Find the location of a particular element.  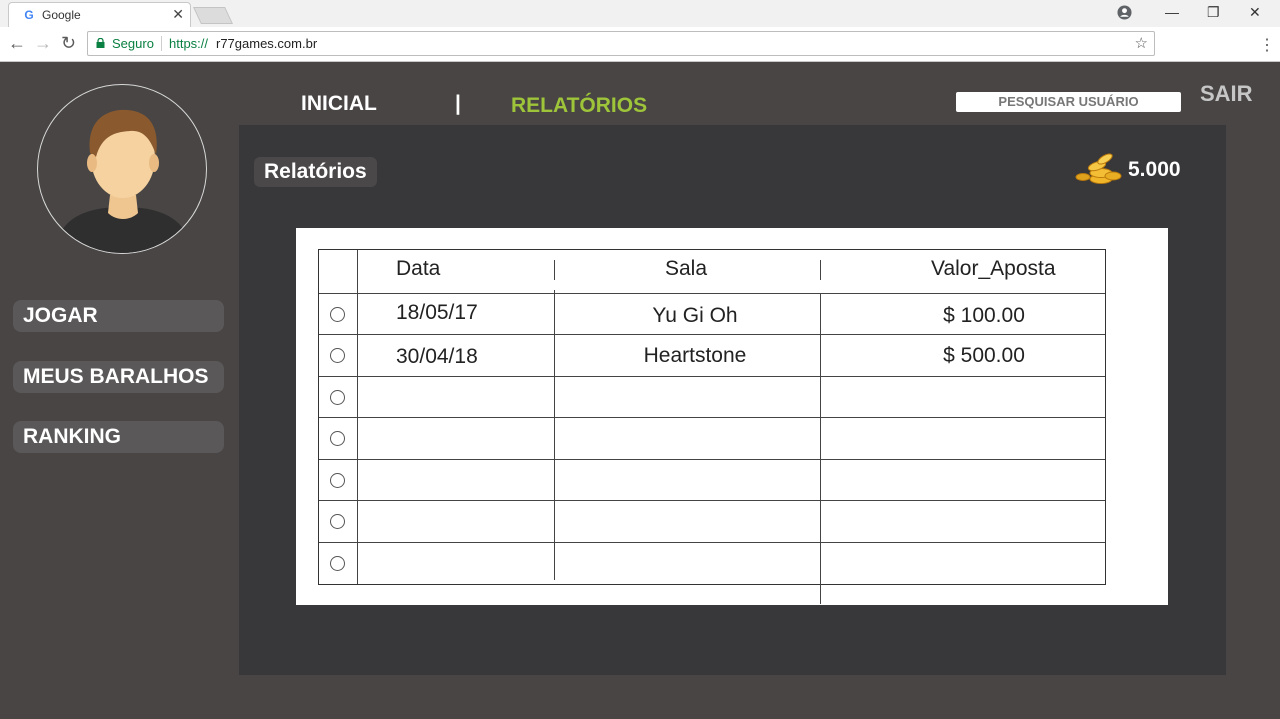

nav-home: INICIAL is located at coordinates (339, 104).